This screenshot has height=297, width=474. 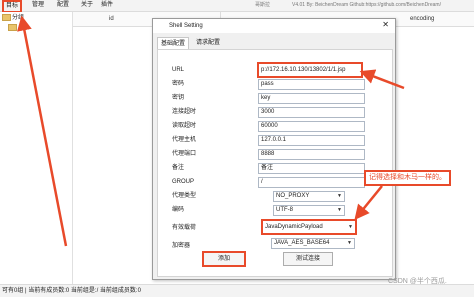 I want to click on tree-child-label: /, so click(x=19, y=28).